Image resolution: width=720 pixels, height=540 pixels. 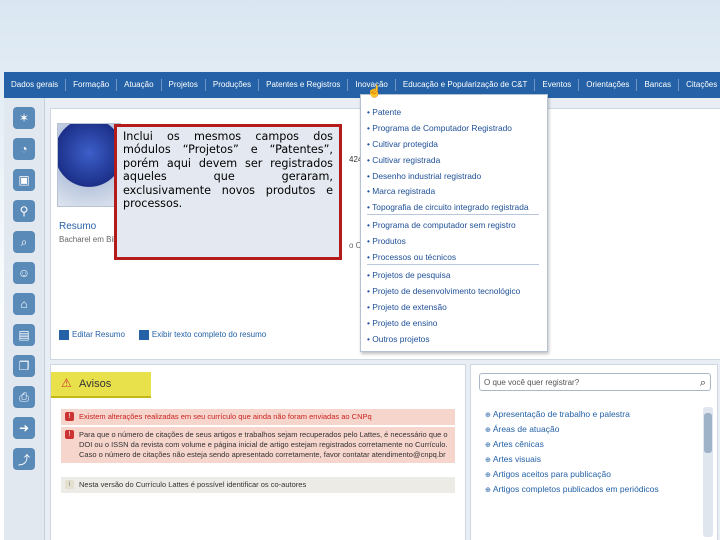 I want to click on head-icon: ☺, so click(x=24, y=273).